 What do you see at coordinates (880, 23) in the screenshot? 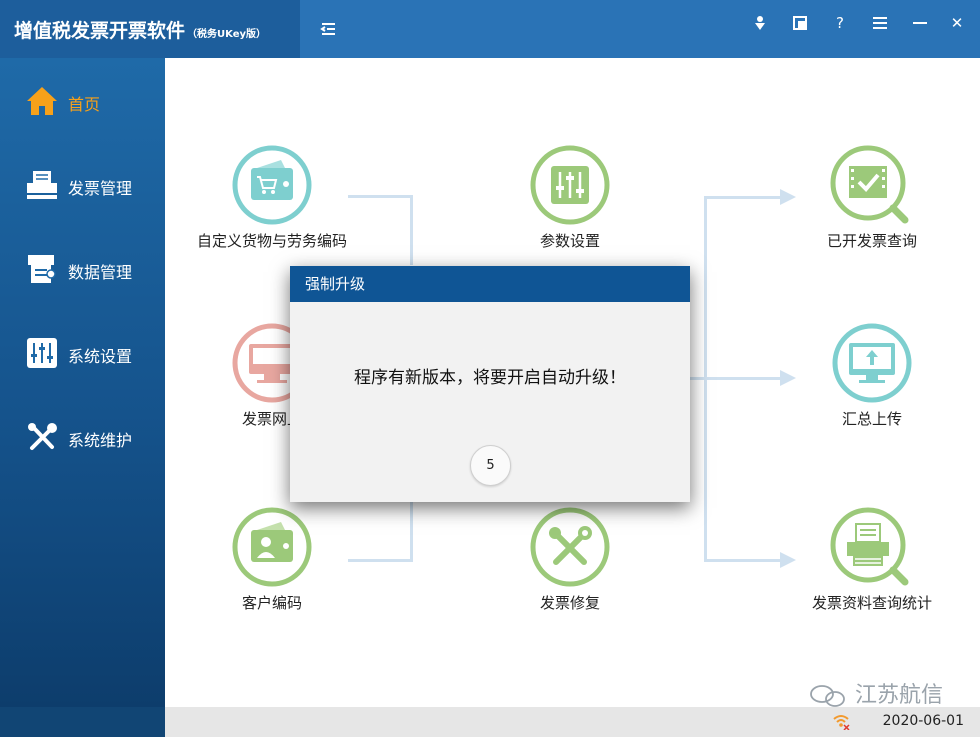
I see `menu-icon` at bounding box center [880, 23].